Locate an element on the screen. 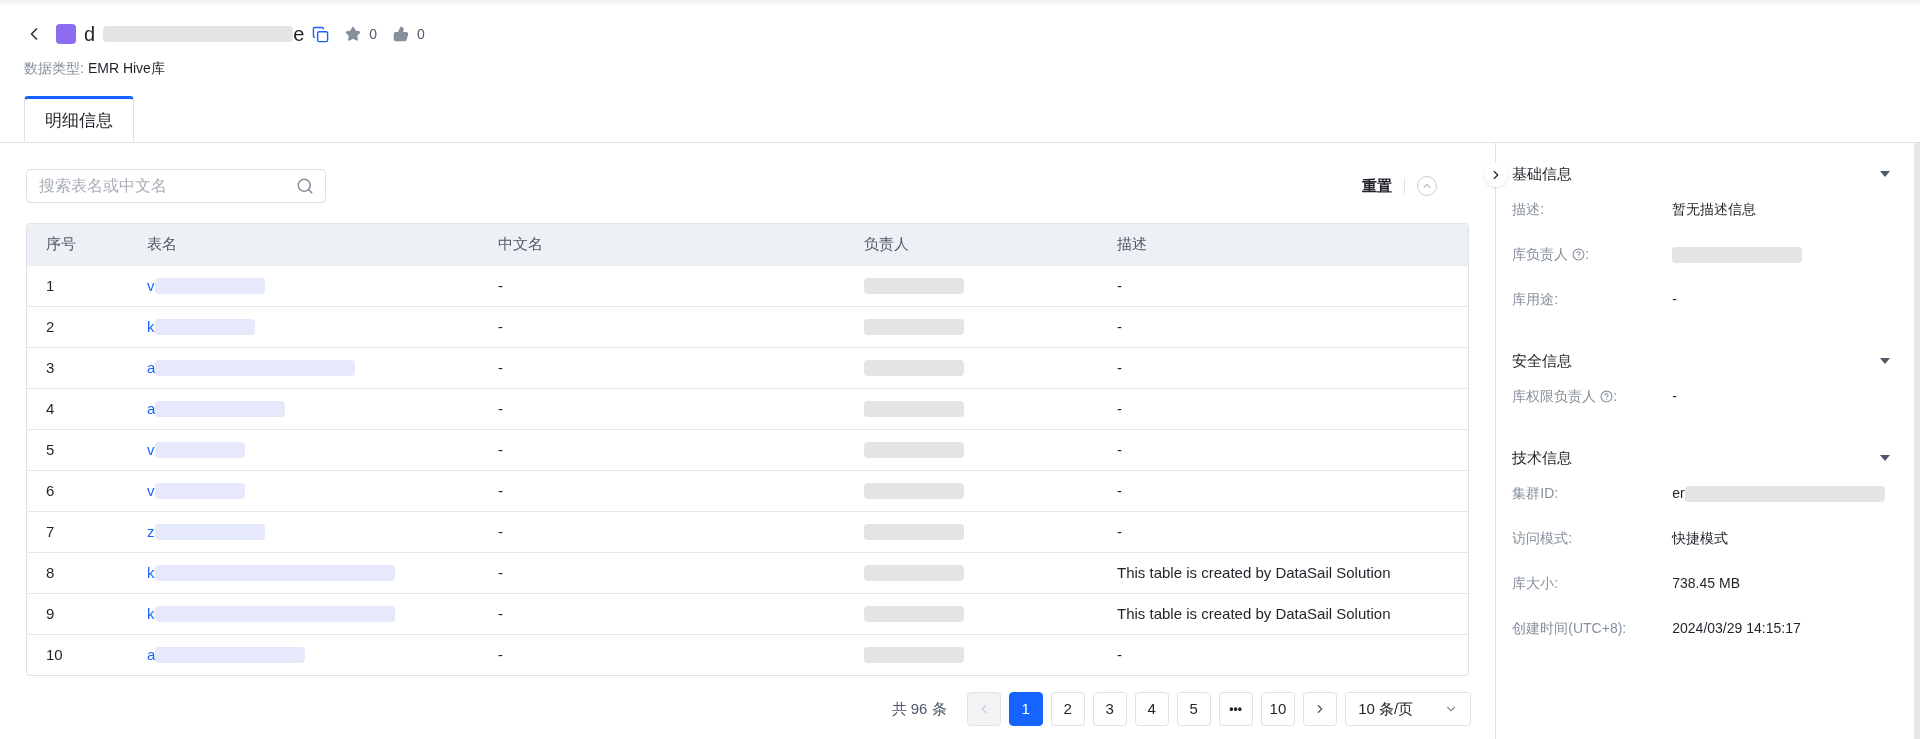 Image resolution: width=1920 pixels, height=739 pixels. collapse-panel-button is located at coordinates (1496, 175).